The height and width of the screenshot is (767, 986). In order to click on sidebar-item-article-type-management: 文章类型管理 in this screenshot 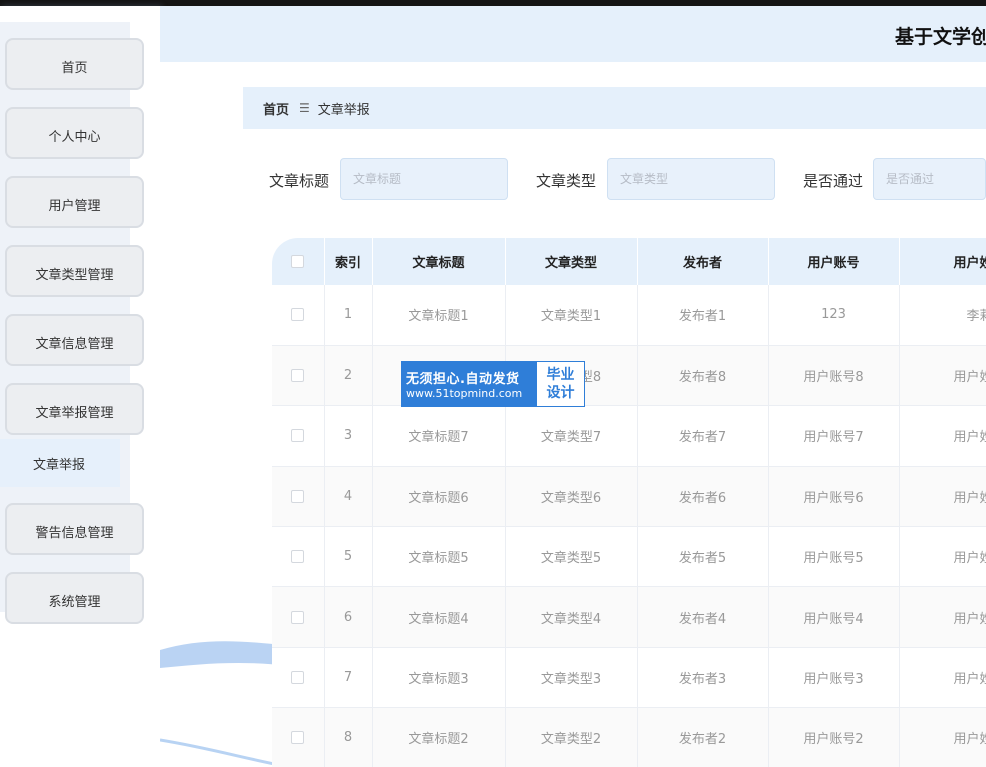, I will do `click(74, 271)`.